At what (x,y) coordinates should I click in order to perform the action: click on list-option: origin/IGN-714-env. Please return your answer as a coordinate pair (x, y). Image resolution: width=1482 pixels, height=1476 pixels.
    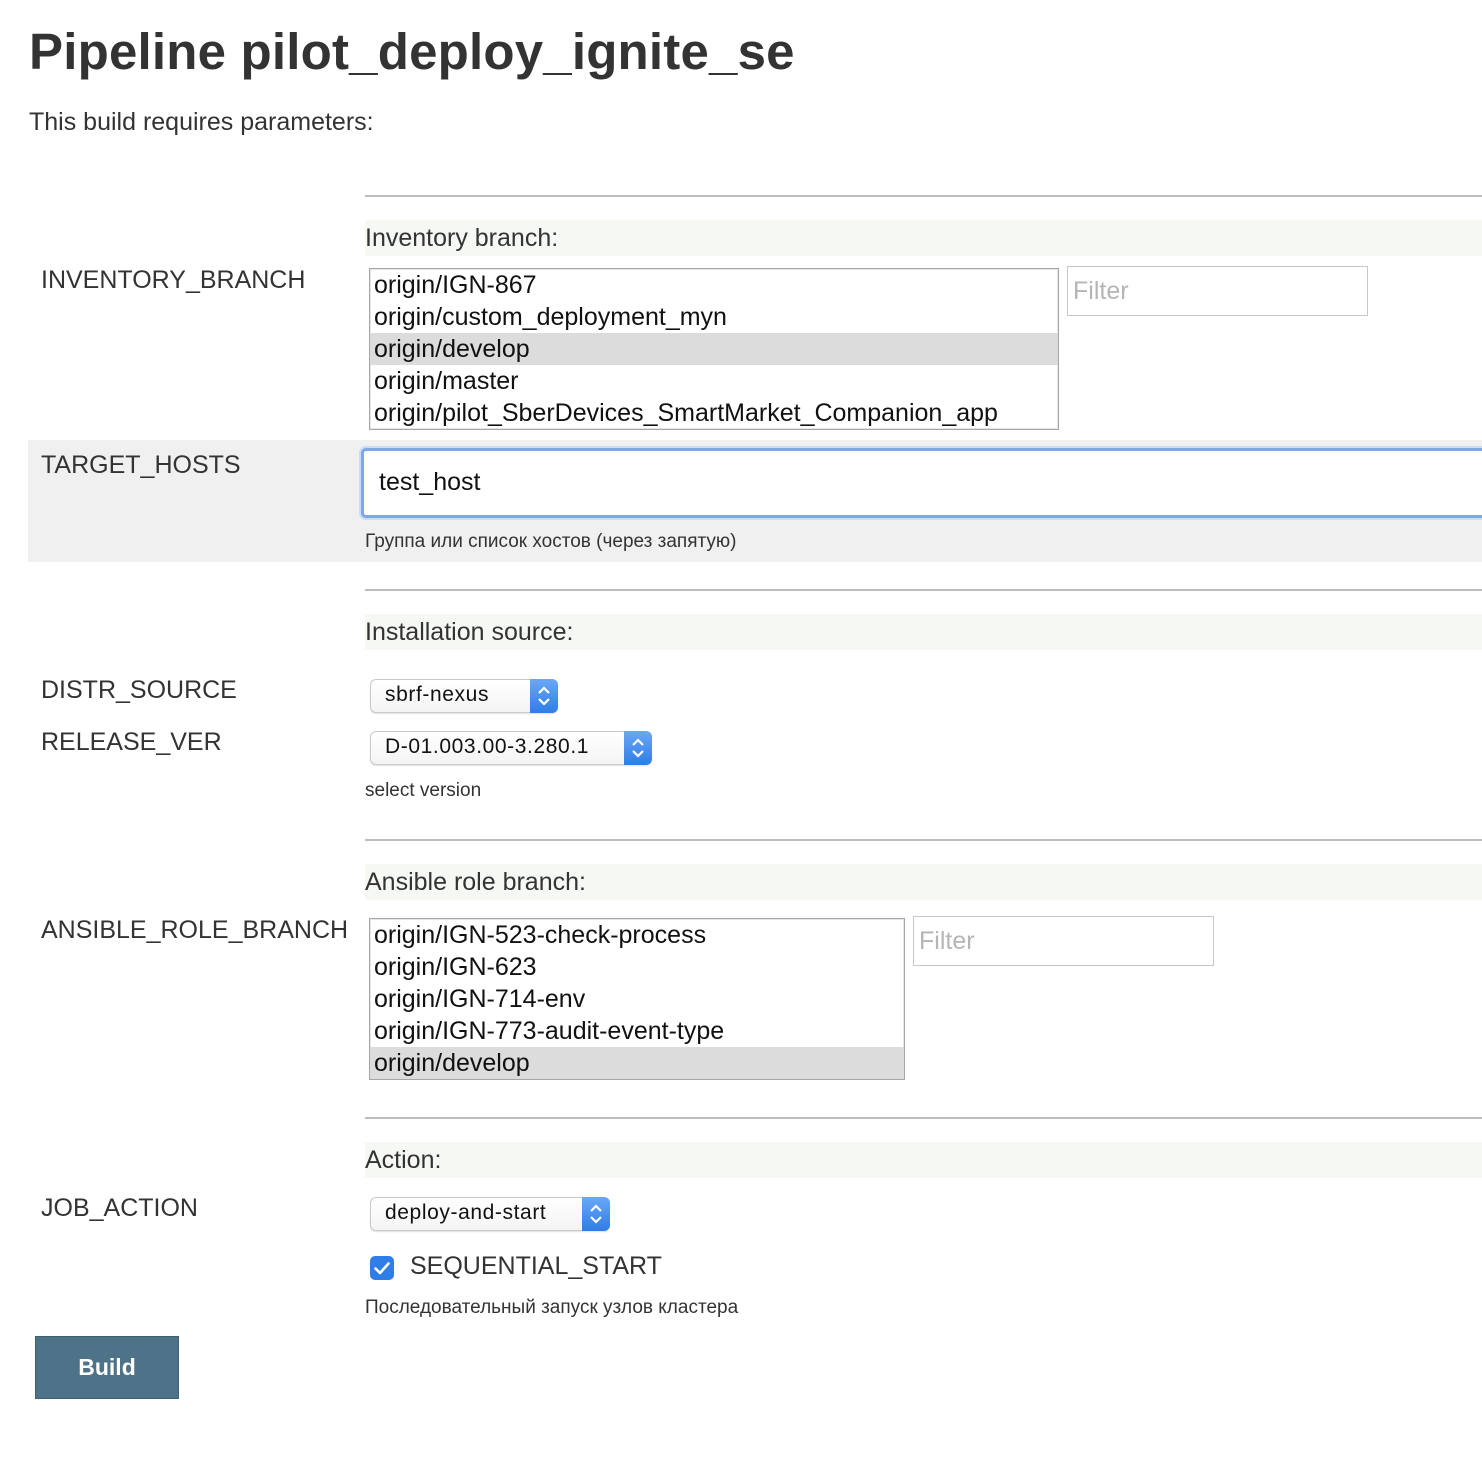
    Looking at the image, I should click on (637, 999).